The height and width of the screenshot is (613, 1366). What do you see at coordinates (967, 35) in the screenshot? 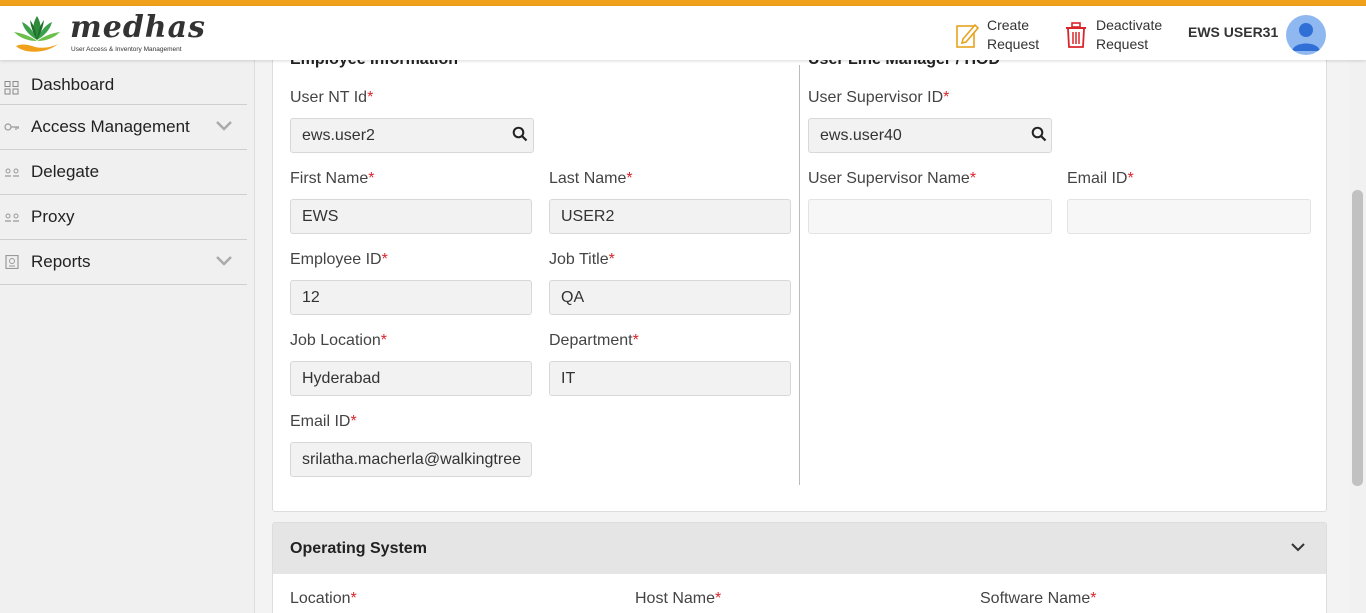
I see `edit-document-icon` at bounding box center [967, 35].